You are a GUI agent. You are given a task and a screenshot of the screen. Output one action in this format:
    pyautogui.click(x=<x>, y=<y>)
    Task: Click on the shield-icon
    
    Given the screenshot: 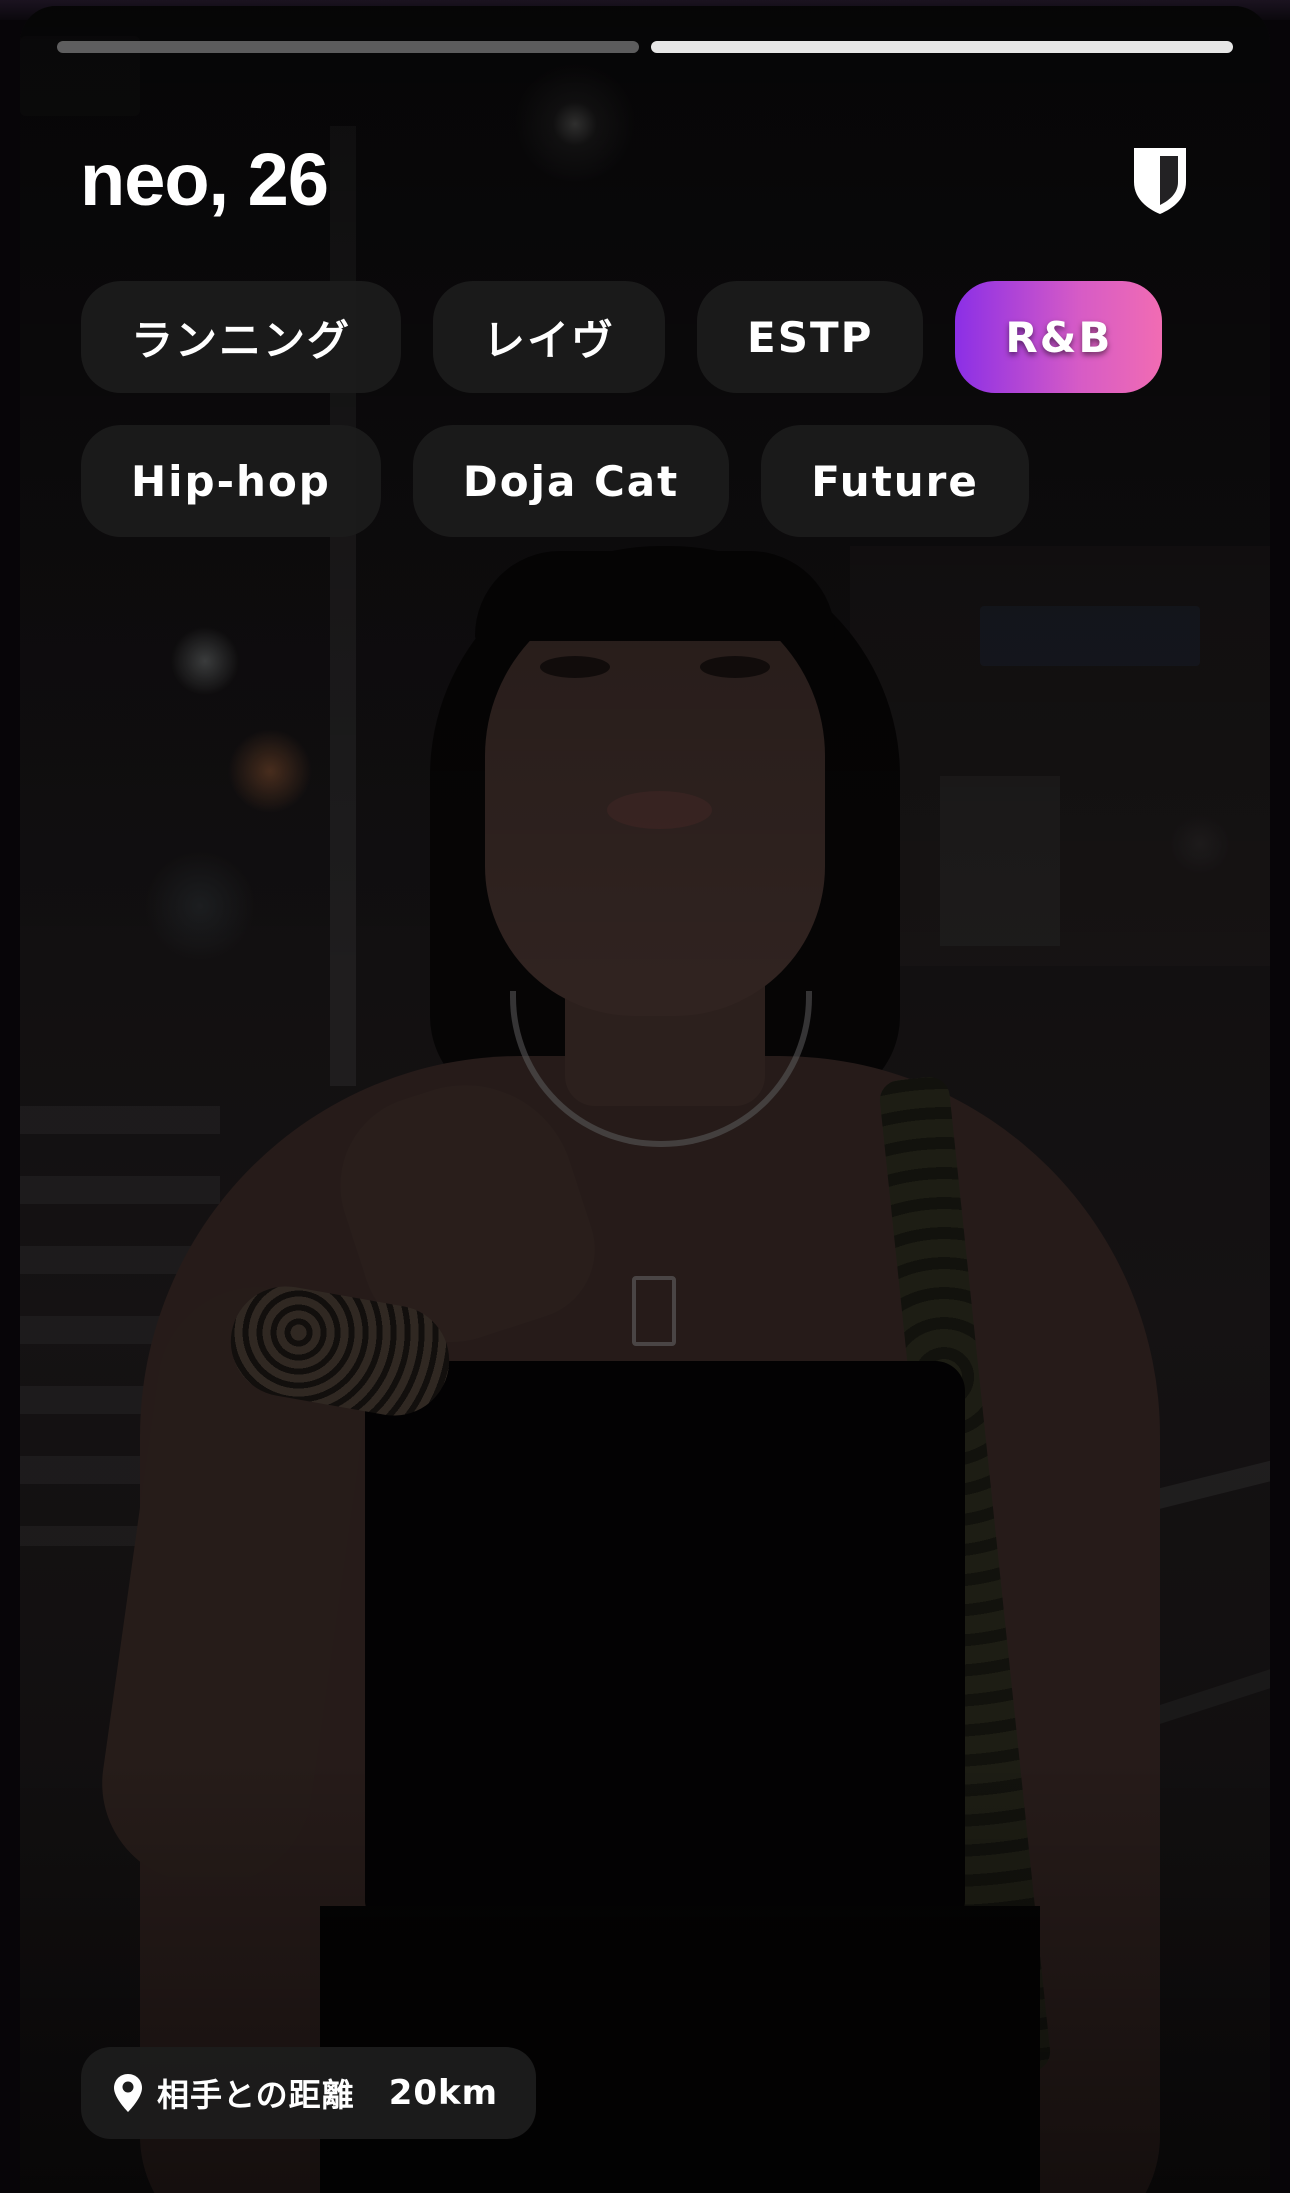 What is the action you would take?
    pyautogui.click(x=1160, y=180)
    